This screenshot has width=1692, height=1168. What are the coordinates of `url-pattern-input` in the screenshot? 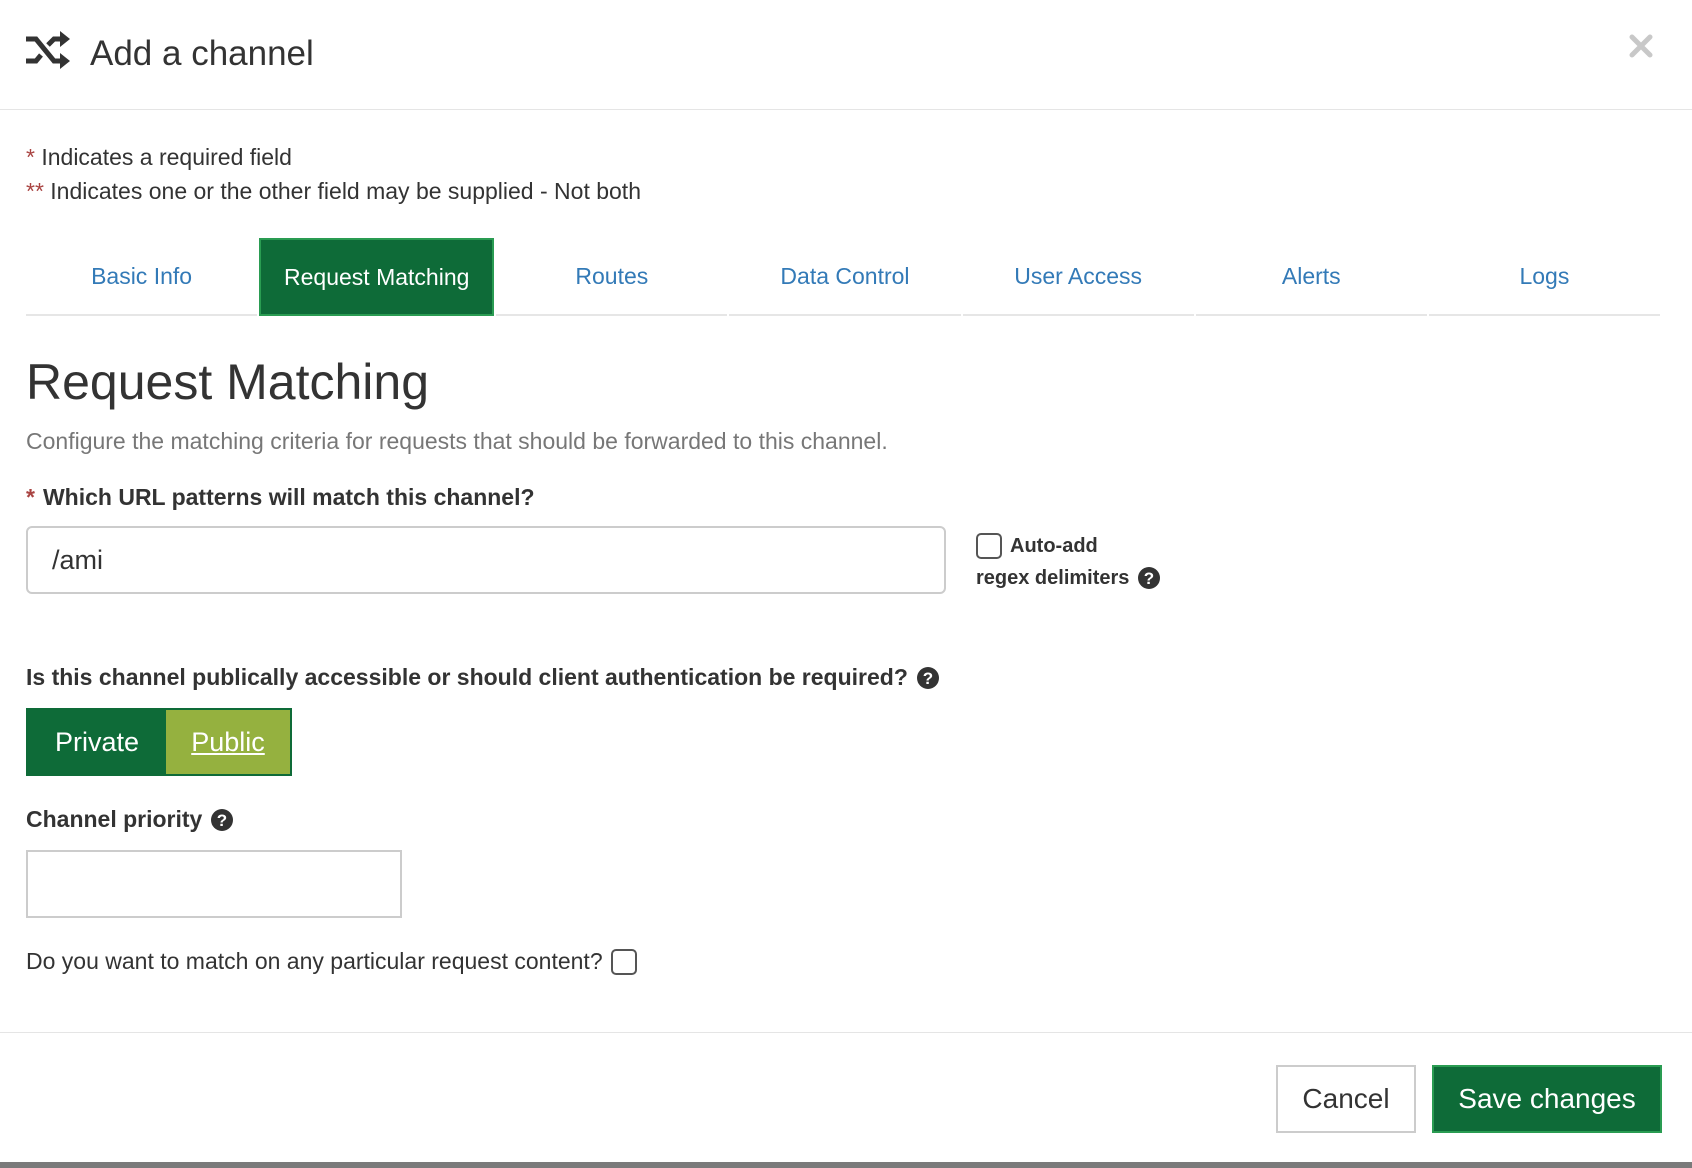 It's located at (486, 560).